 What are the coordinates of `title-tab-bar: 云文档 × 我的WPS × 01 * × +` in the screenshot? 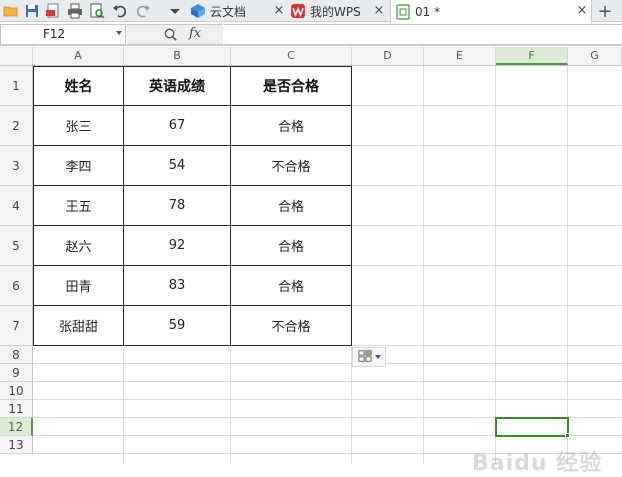 It's located at (311, 11).